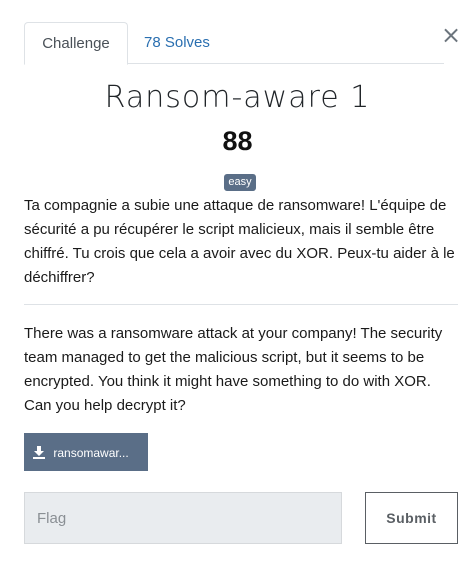 The height and width of the screenshot is (563, 475). I want to click on divider, so click(241, 304).